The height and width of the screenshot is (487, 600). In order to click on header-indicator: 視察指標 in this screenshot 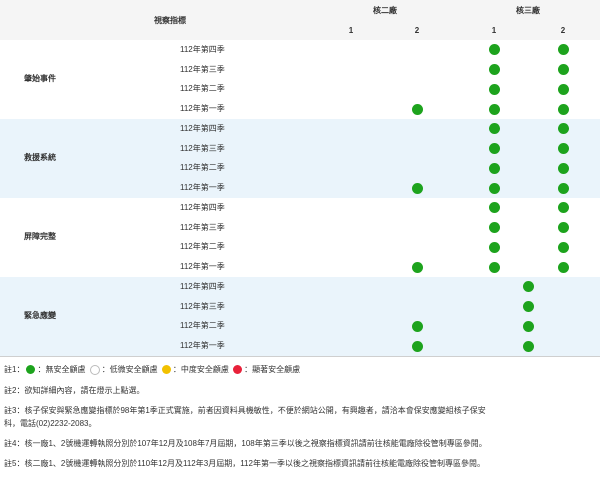, I will do `click(170, 20)`.